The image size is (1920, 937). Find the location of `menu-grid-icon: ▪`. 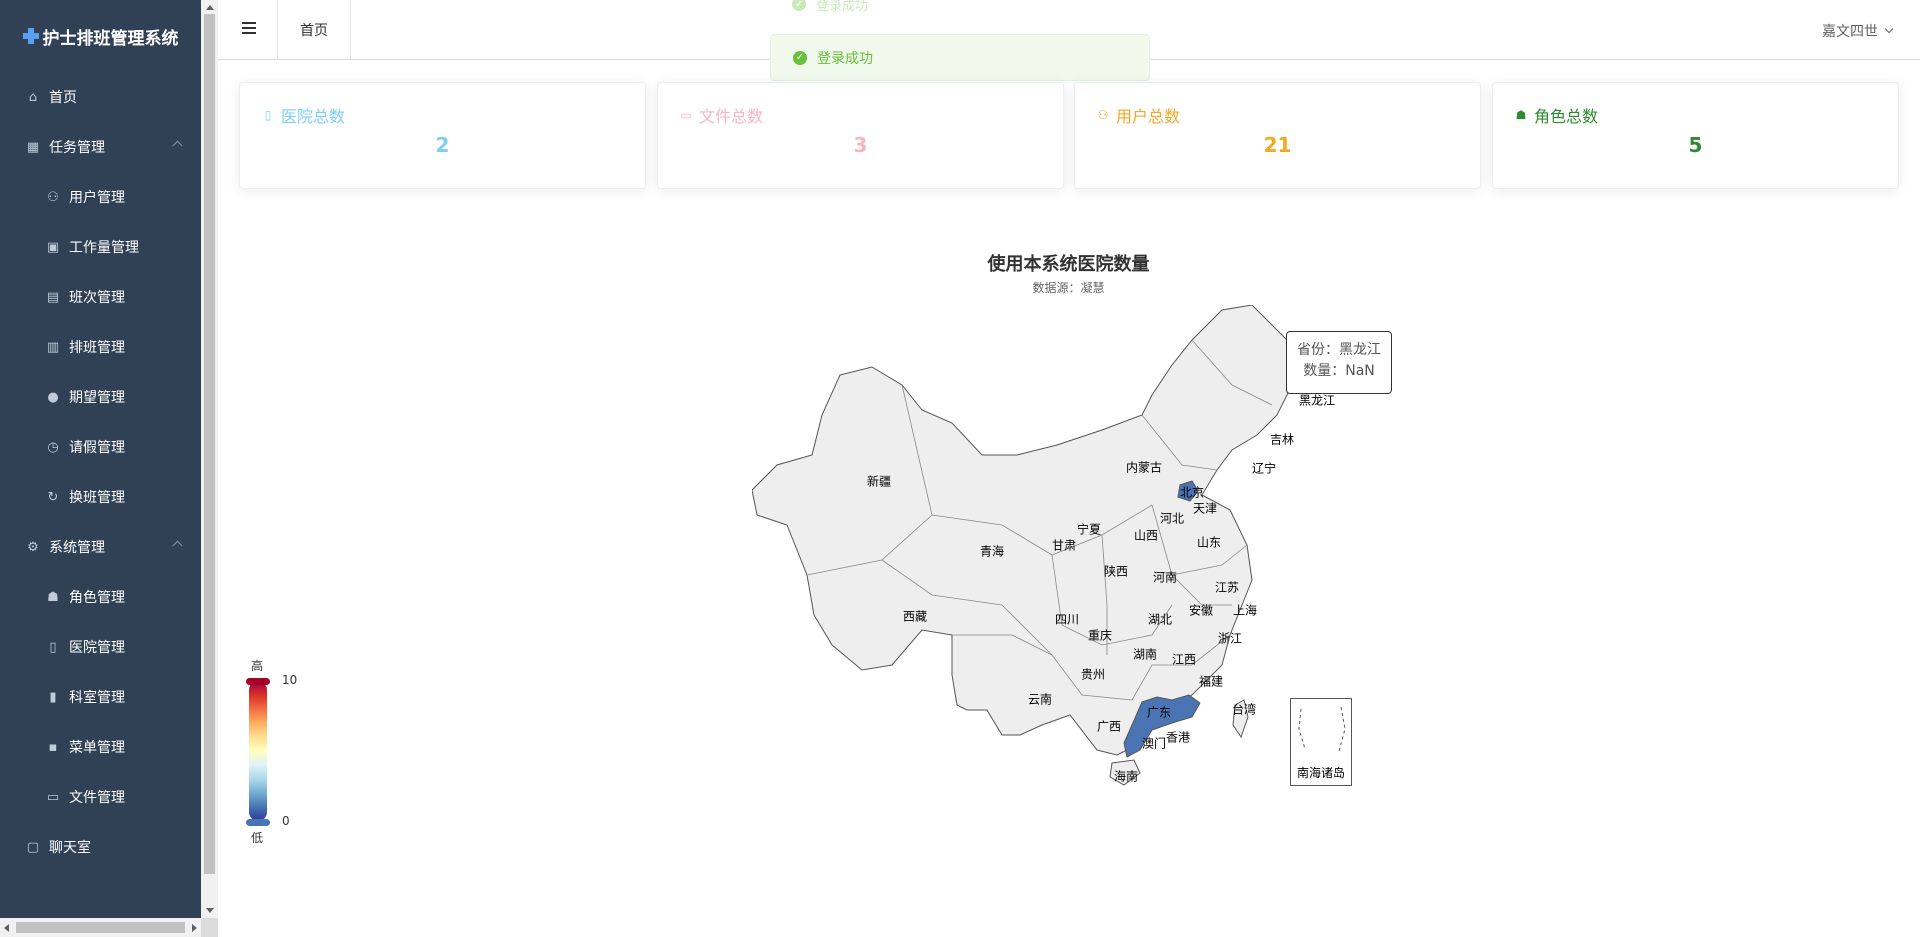

menu-grid-icon: ▪ is located at coordinates (53, 747).